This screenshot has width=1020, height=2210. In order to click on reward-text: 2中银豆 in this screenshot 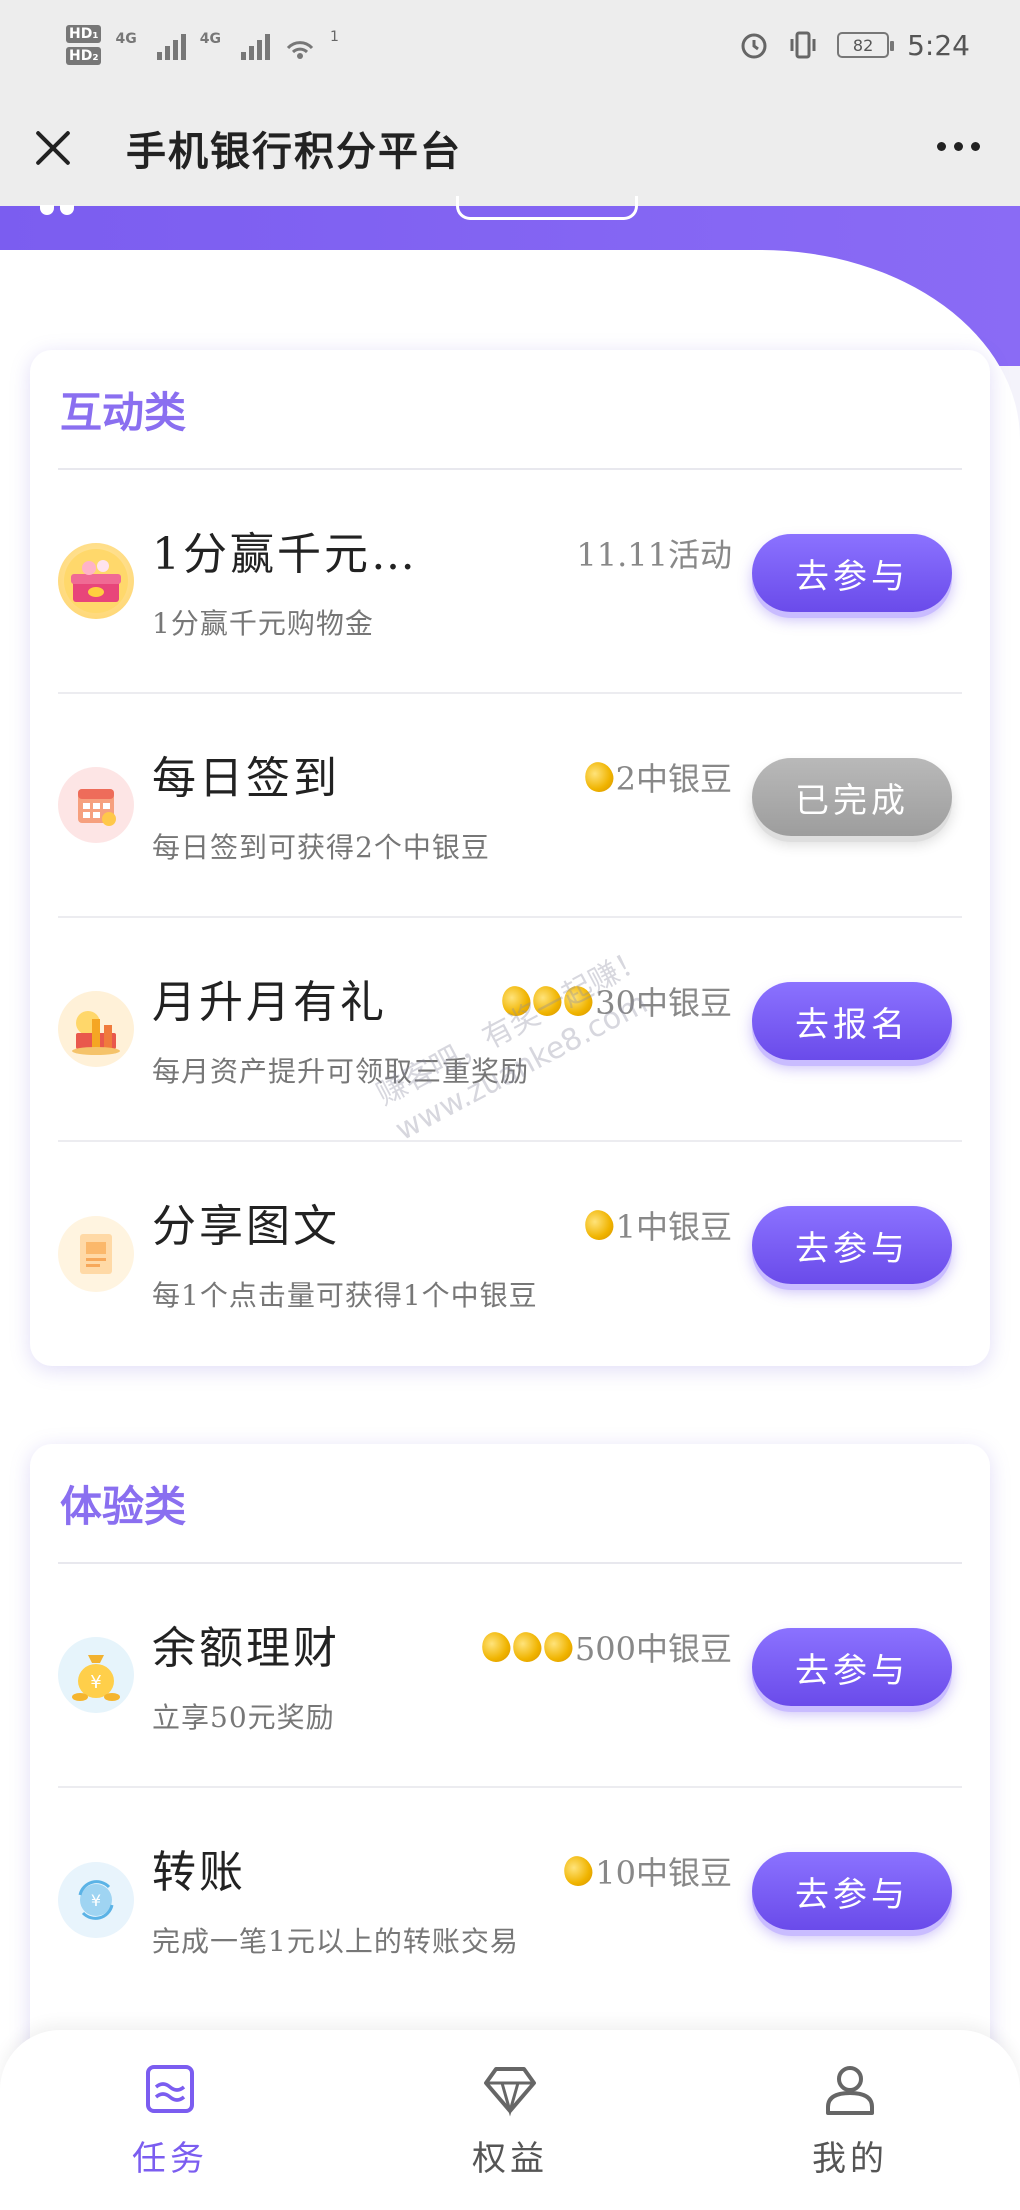, I will do `click(673, 779)`.